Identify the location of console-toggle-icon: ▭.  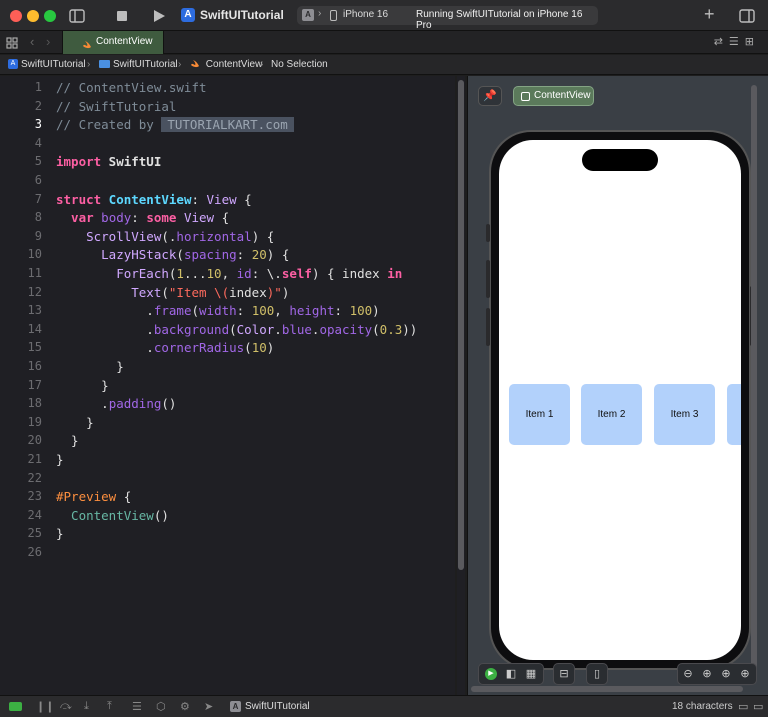
(758, 706).